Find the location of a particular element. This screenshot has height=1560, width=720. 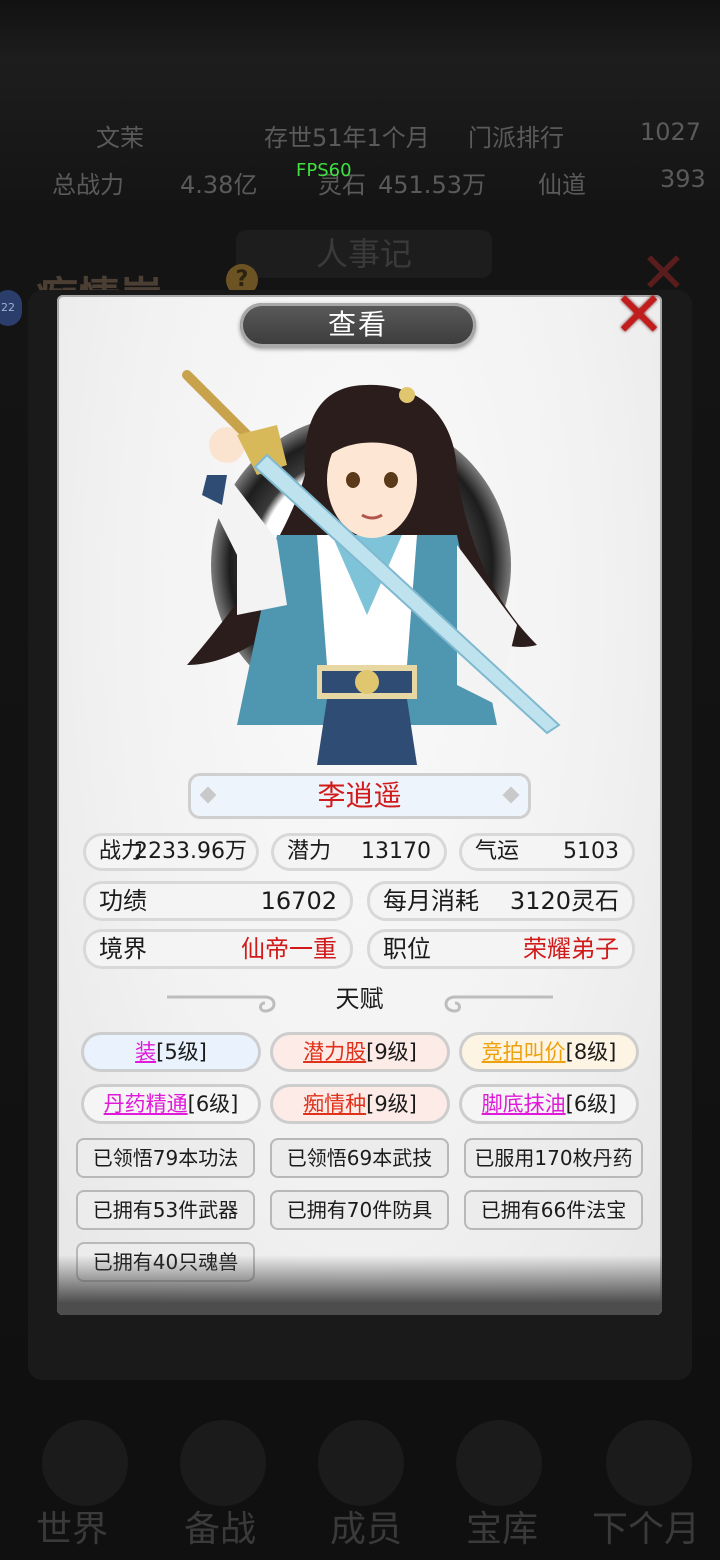

talent-1-level: [9级] is located at coordinates (391, 1052).